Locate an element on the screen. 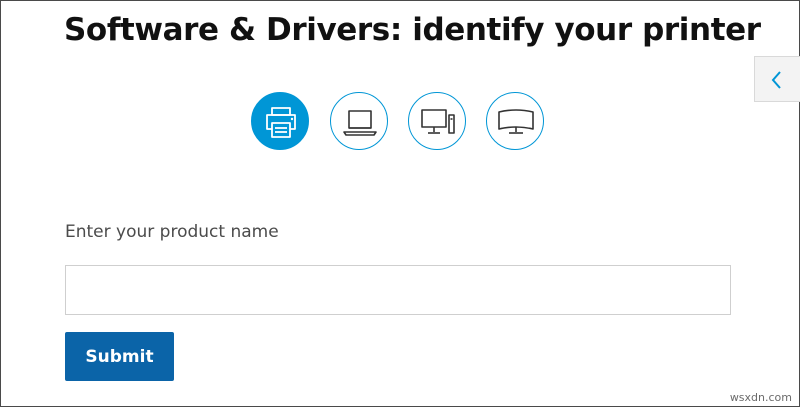  device-type-laptop is located at coordinates (359, 121).